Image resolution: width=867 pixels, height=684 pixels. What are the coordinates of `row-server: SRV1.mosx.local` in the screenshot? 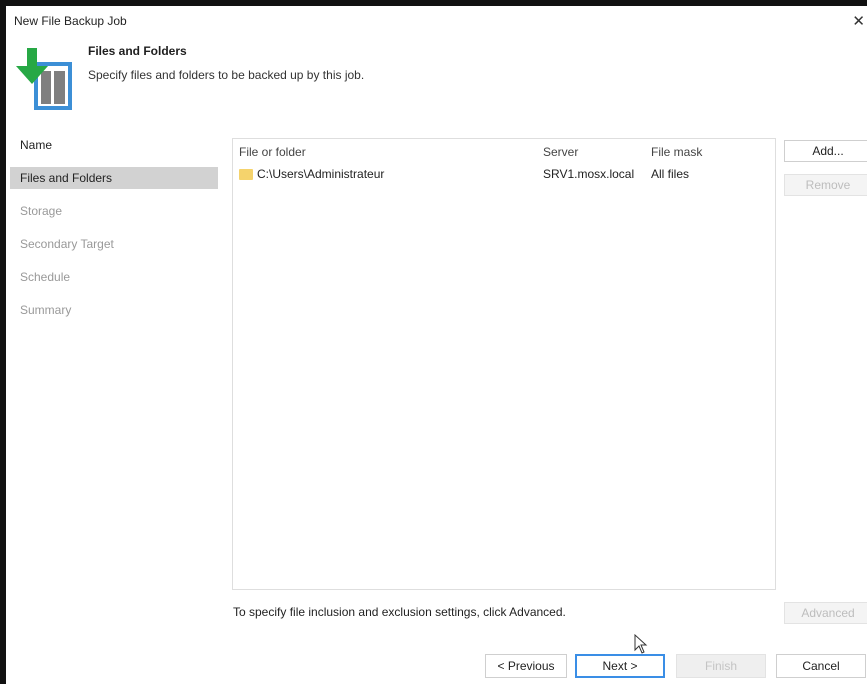 It's located at (589, 174).